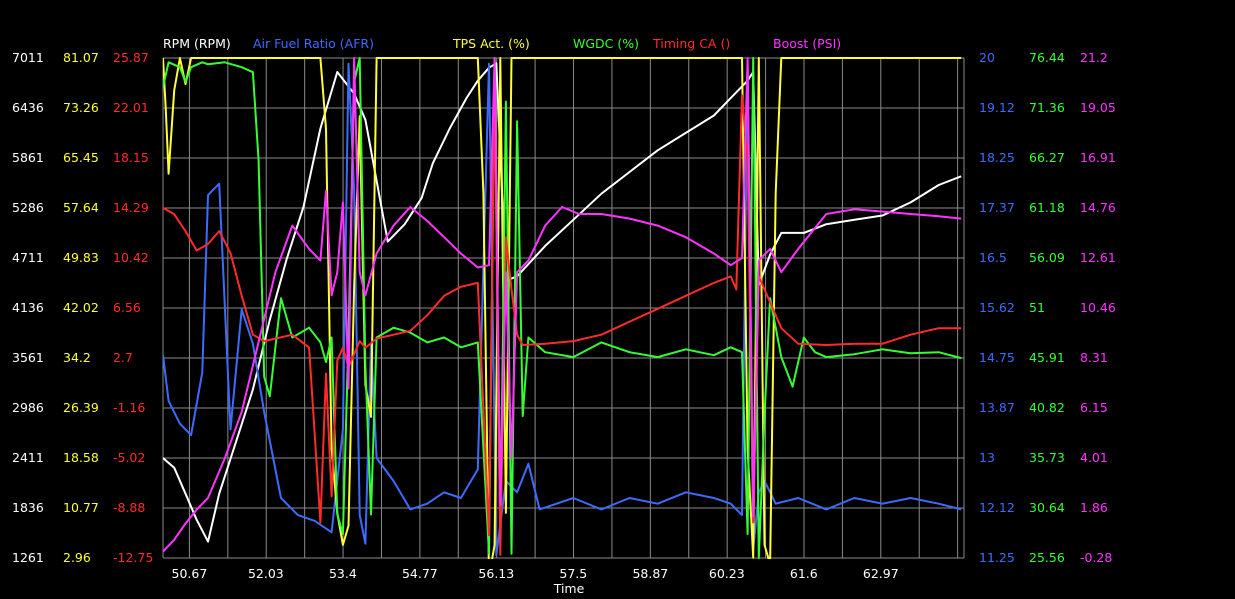 The image size is (1235, 599). Describe the element at coordinates (81, 407) in the screenshot. I see `left-axis-tick-label: 26.39` at that location.